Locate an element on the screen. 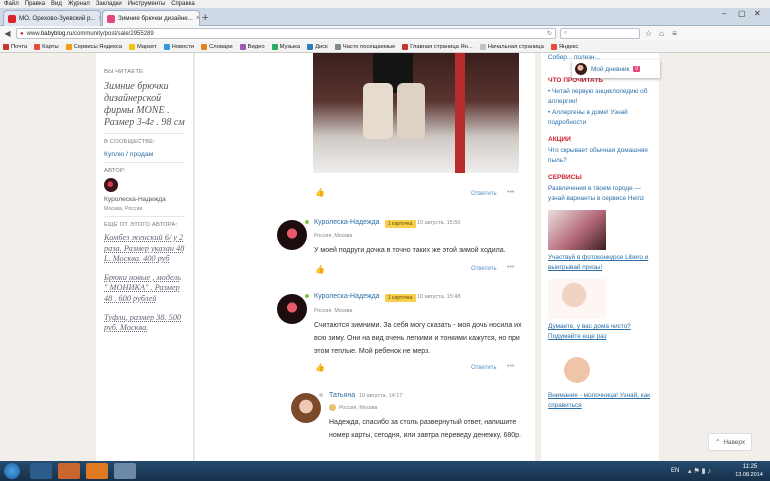 The width and height of the screenshot is (770, 481). menu-help: Справка is located at coordinates (183, 4).